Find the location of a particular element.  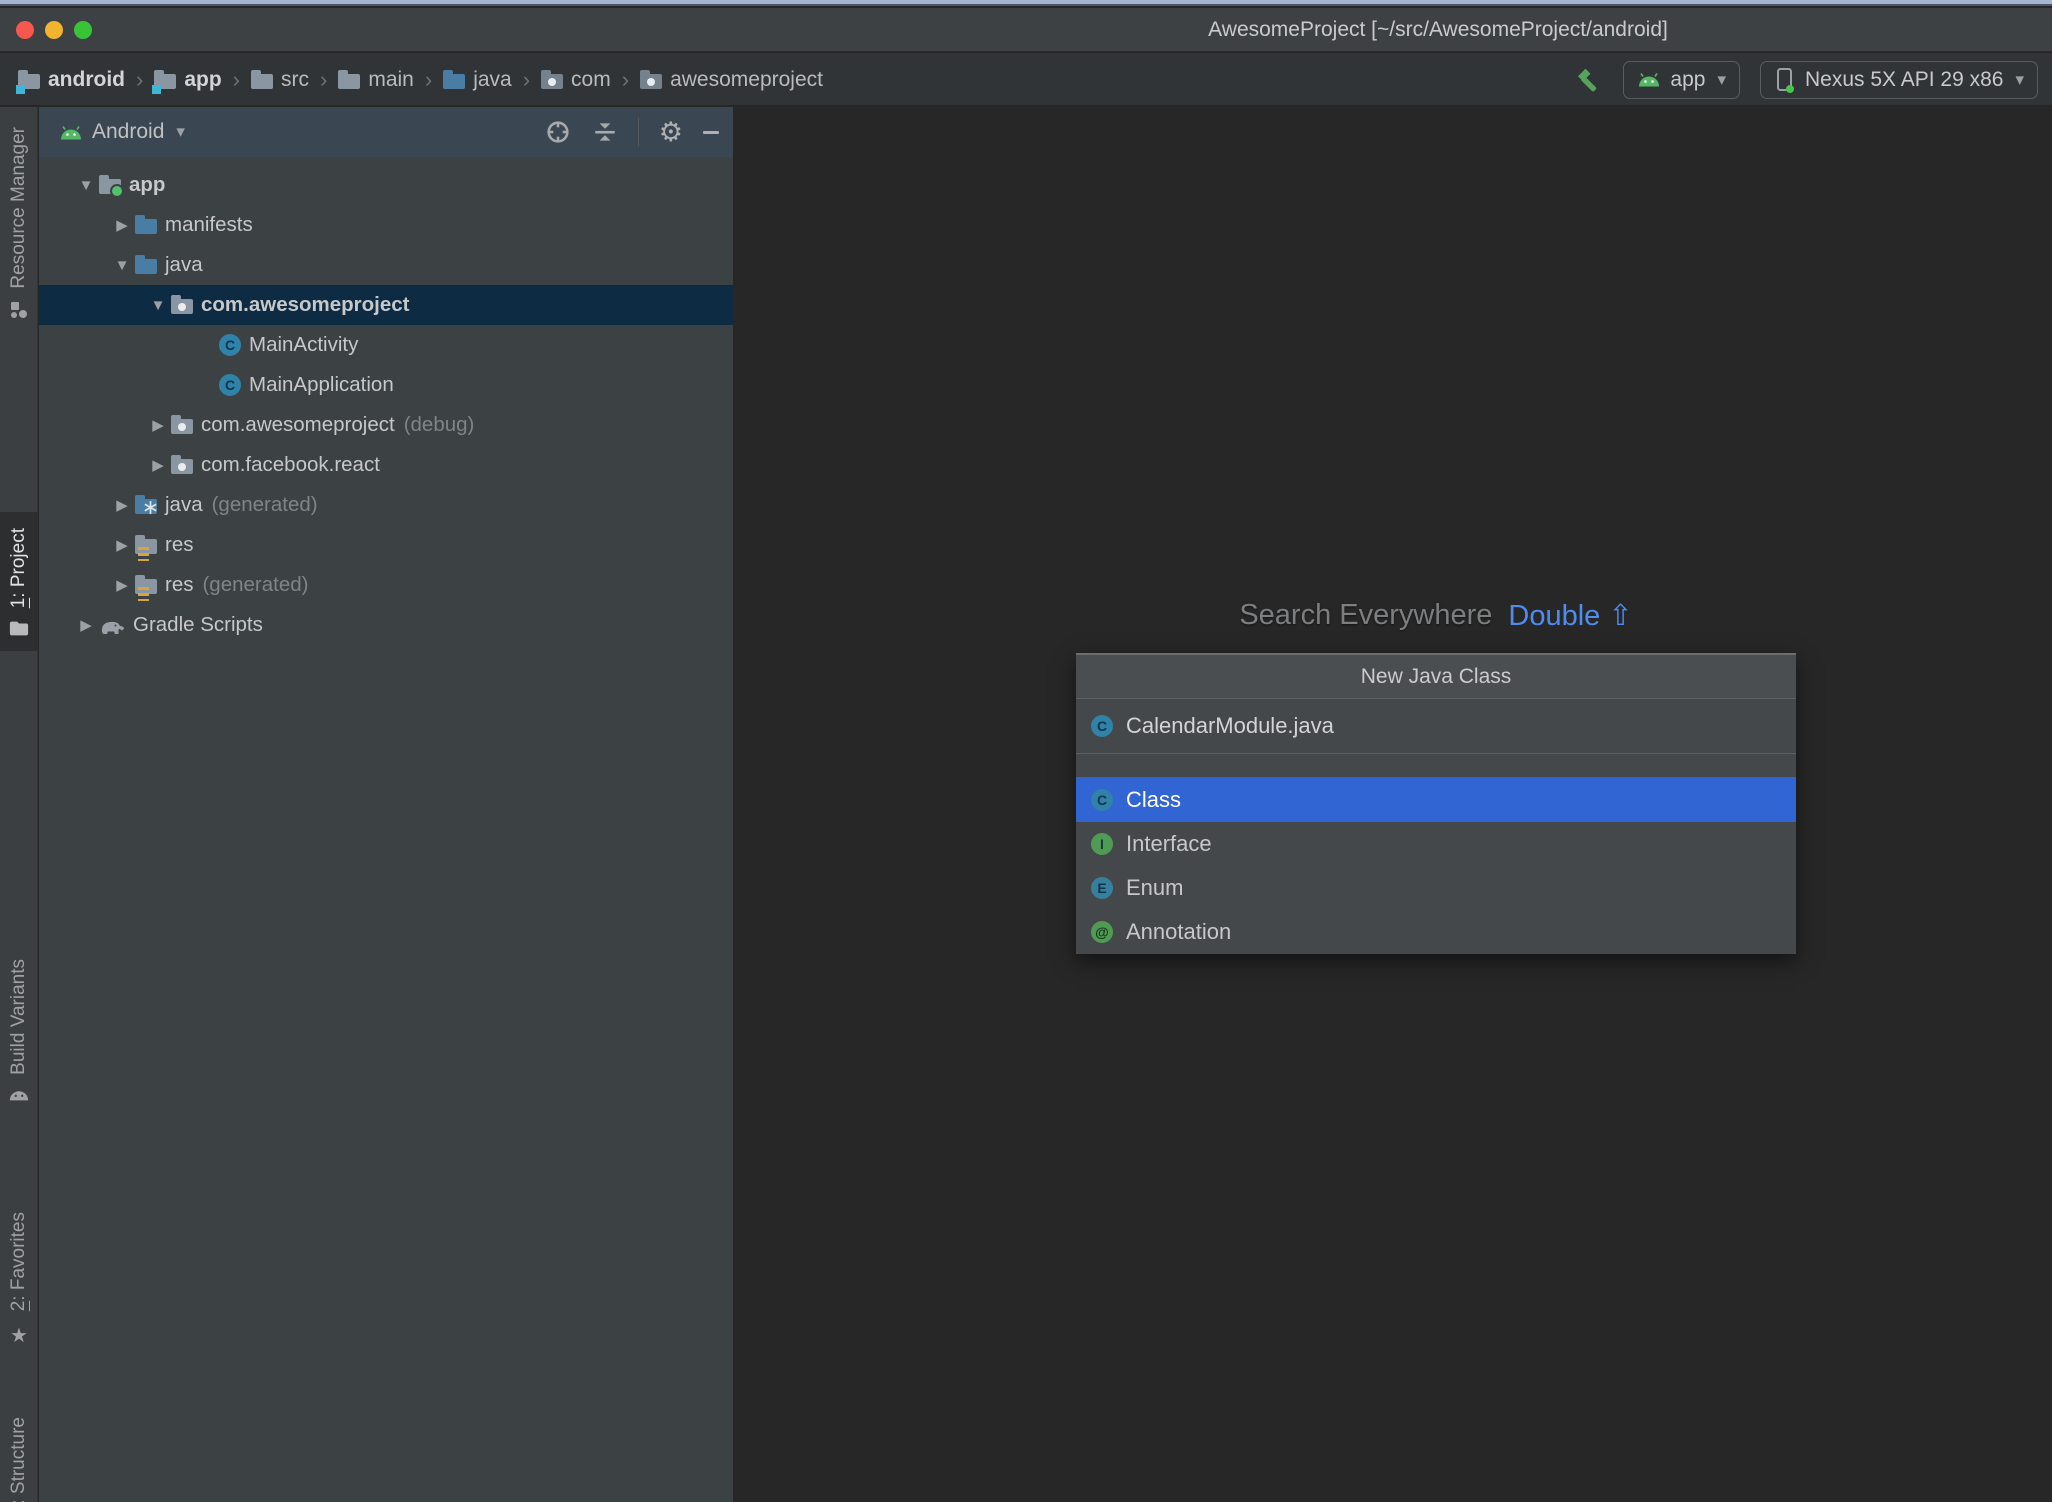

tree-row-mainapplication: C MainApplication is located at coordinates (386, 385).